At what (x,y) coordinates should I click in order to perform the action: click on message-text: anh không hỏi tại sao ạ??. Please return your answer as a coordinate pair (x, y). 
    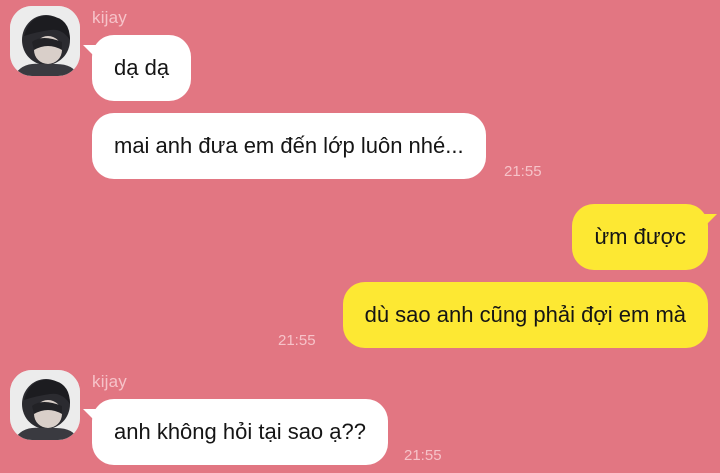
    Looking at the image, I should click on (240, 431).